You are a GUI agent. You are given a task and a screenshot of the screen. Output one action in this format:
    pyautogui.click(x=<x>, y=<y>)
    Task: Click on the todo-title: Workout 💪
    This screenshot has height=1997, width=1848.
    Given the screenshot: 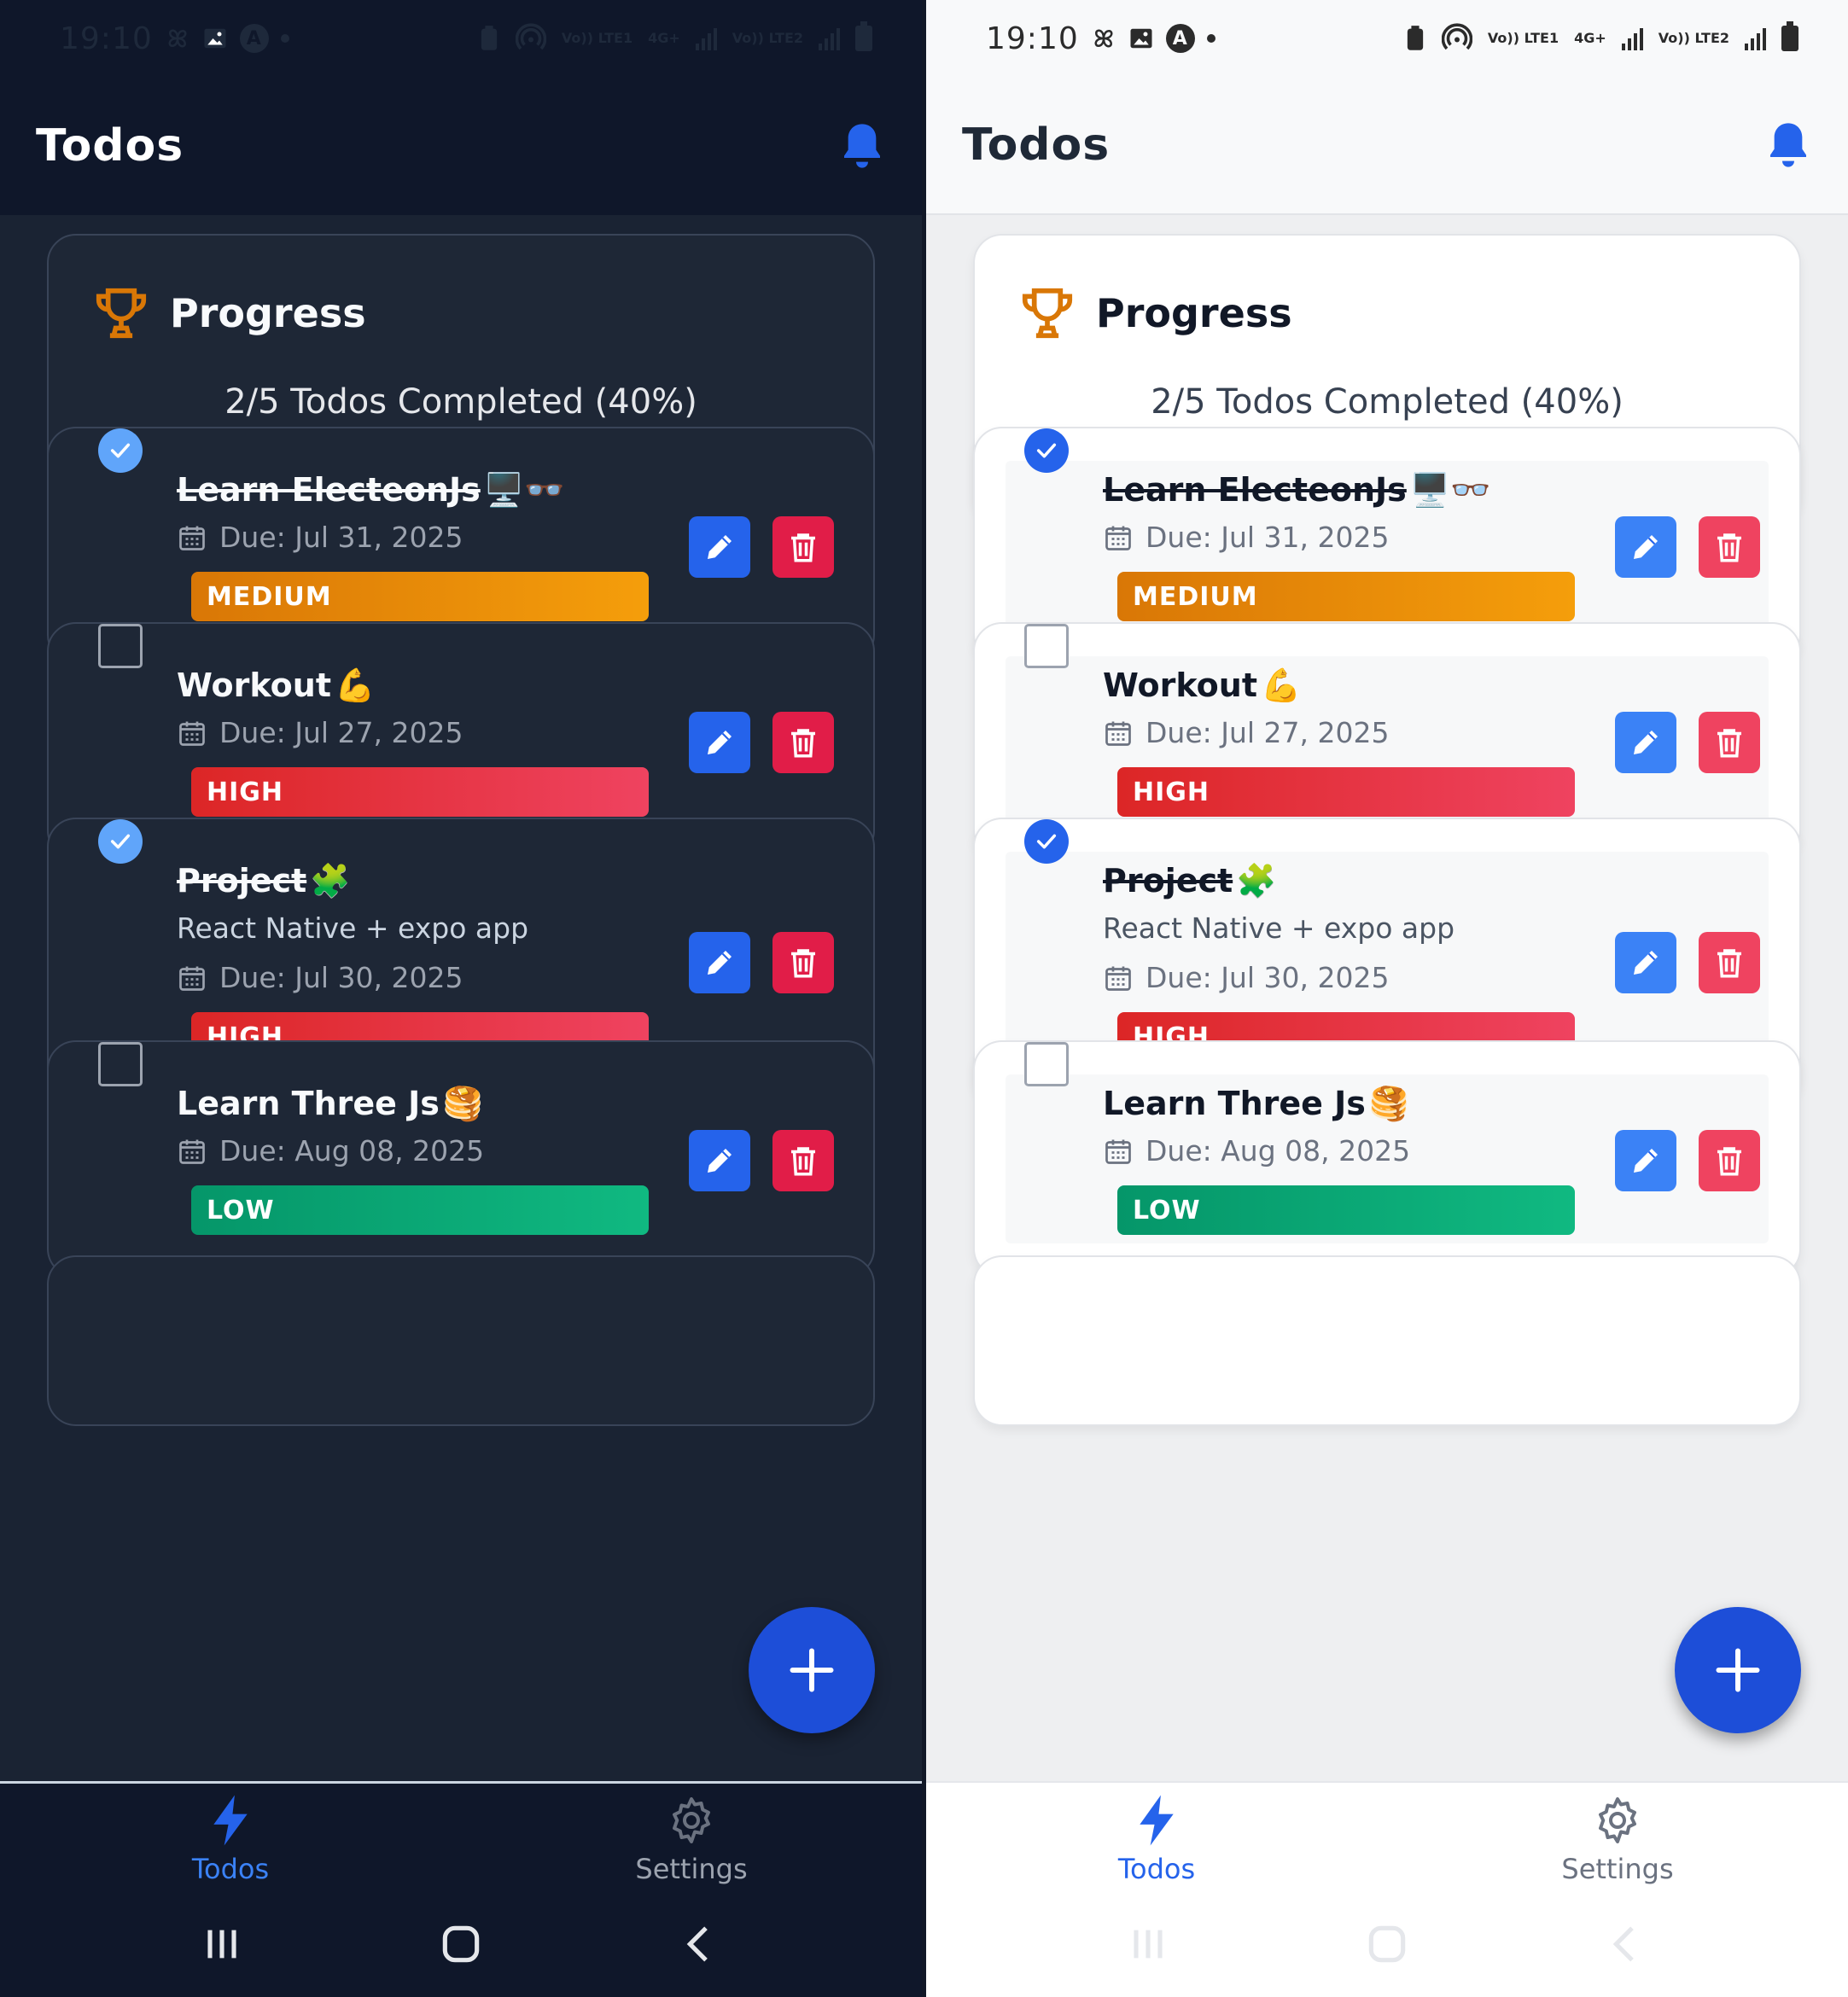 What is the action you would take?
    pyautogui.click(x=276, y=686)
    